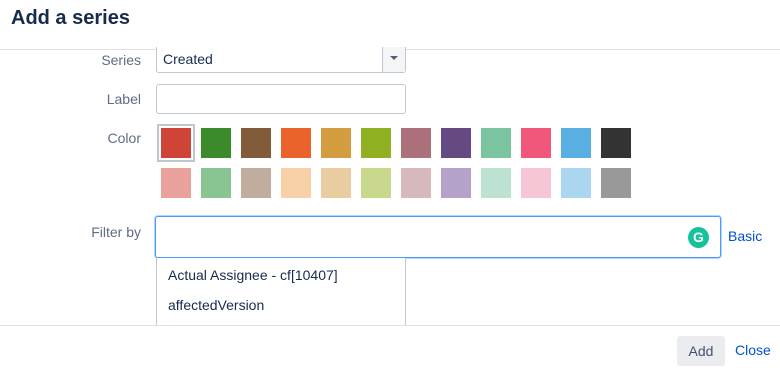  What do you see at coordinates (701, 351) in the screenshot?
I see `add-button: Add` at bounding box center [701, 351].